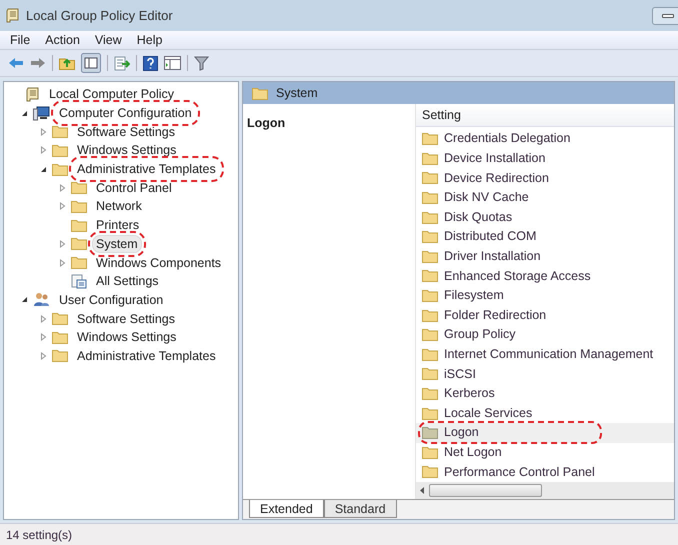 The height and width of the screenshot is (545, 678). I want to click on tree-item: Network, so click(119, 206).